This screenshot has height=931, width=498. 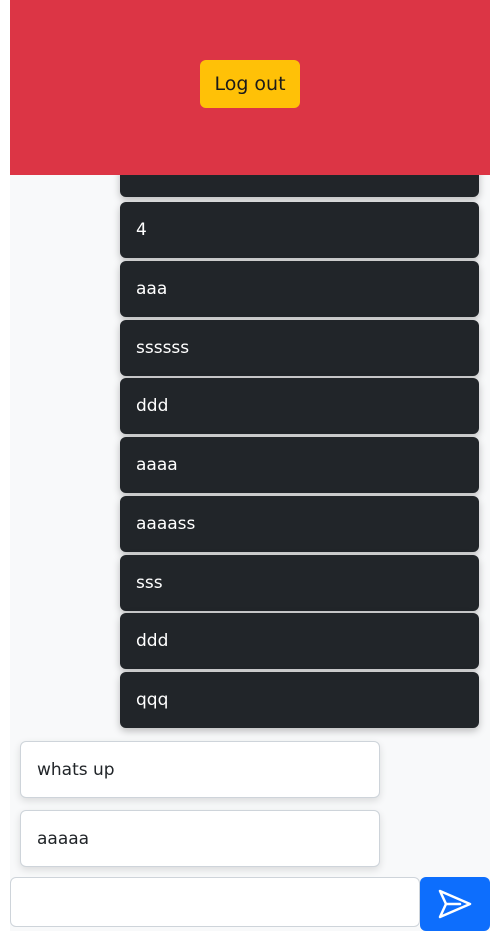 I want to click on message-sent: aaa, so click(x=299, y=289).